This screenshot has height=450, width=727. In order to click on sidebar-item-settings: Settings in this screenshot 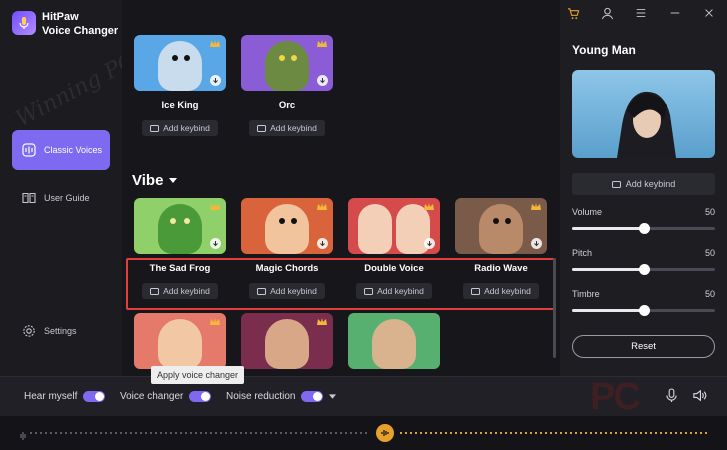, I will do `click(61, 331)`.